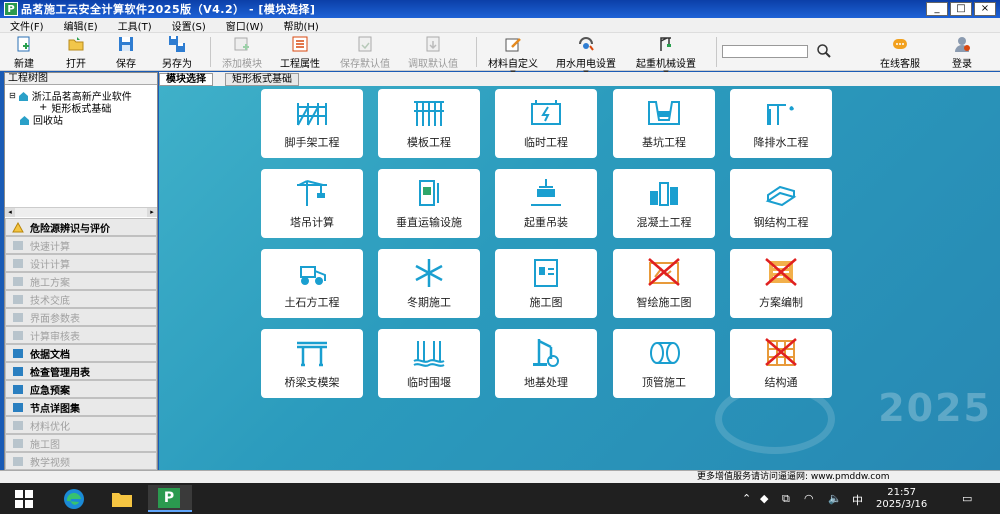 This screenshot has height=514, width=1000. What do you see at coordinates (81, 263) in the screenshot?
I see `nav-item: 设计计算` at bounding box center [81, 263].